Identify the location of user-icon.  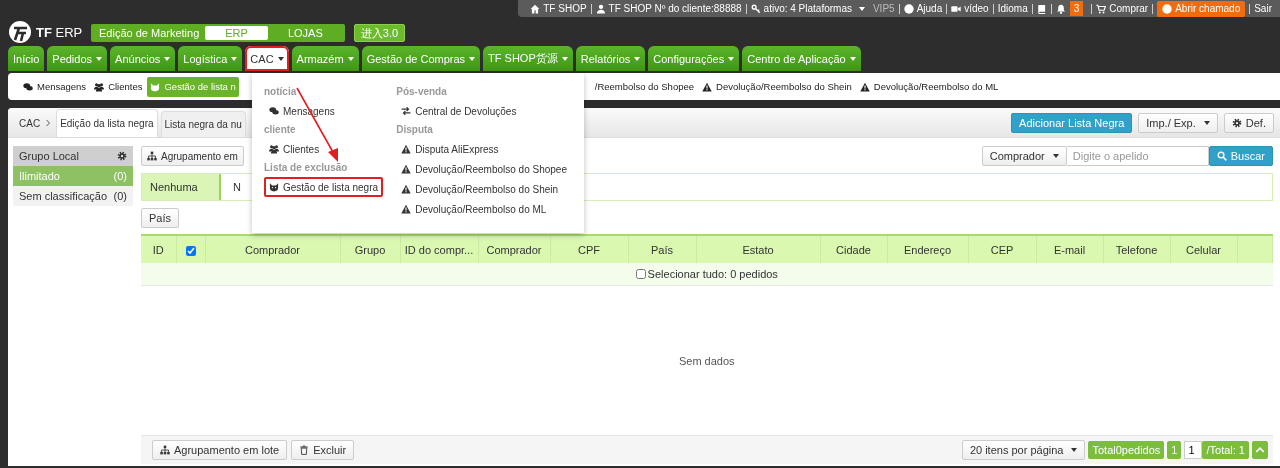
(600, 8).